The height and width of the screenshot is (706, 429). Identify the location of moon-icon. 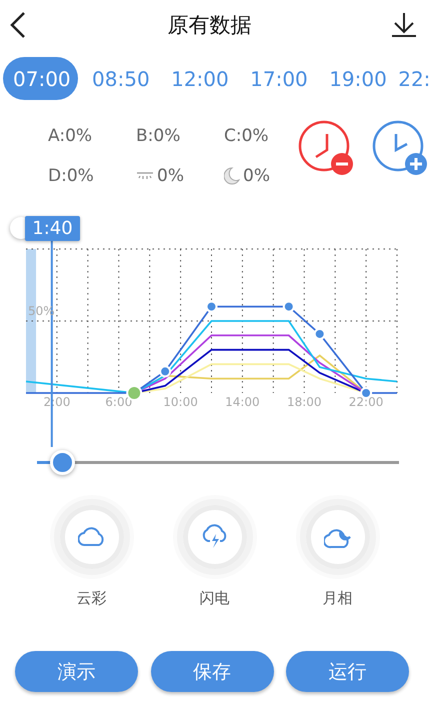
(232, 176).